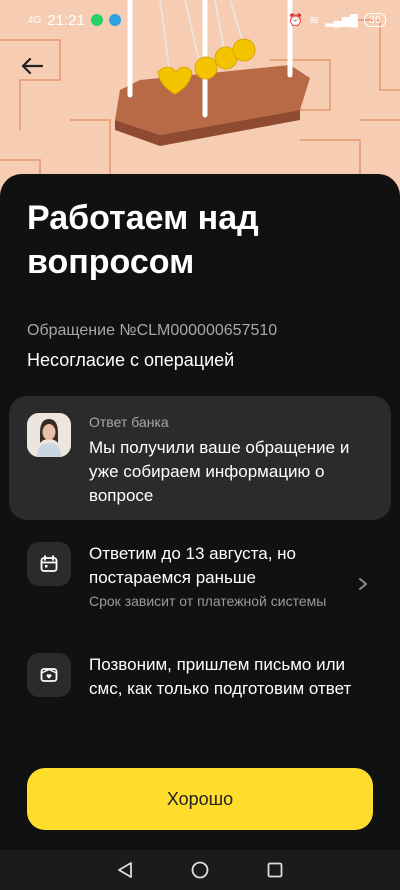 The height and width of the screenshot is (890, 400). Describe the element at coordinates (143, 240) in the screenshot. I see `page-title: Работаем над вопросом` at that location.